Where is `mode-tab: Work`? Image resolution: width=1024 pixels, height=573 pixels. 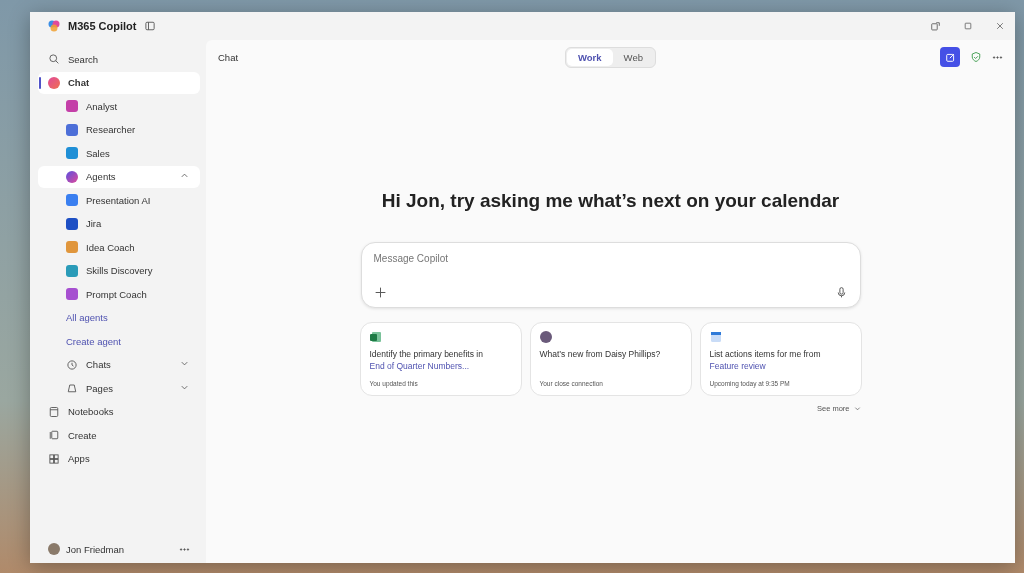 mode-tab: Work is located at coordinates (590, 57).